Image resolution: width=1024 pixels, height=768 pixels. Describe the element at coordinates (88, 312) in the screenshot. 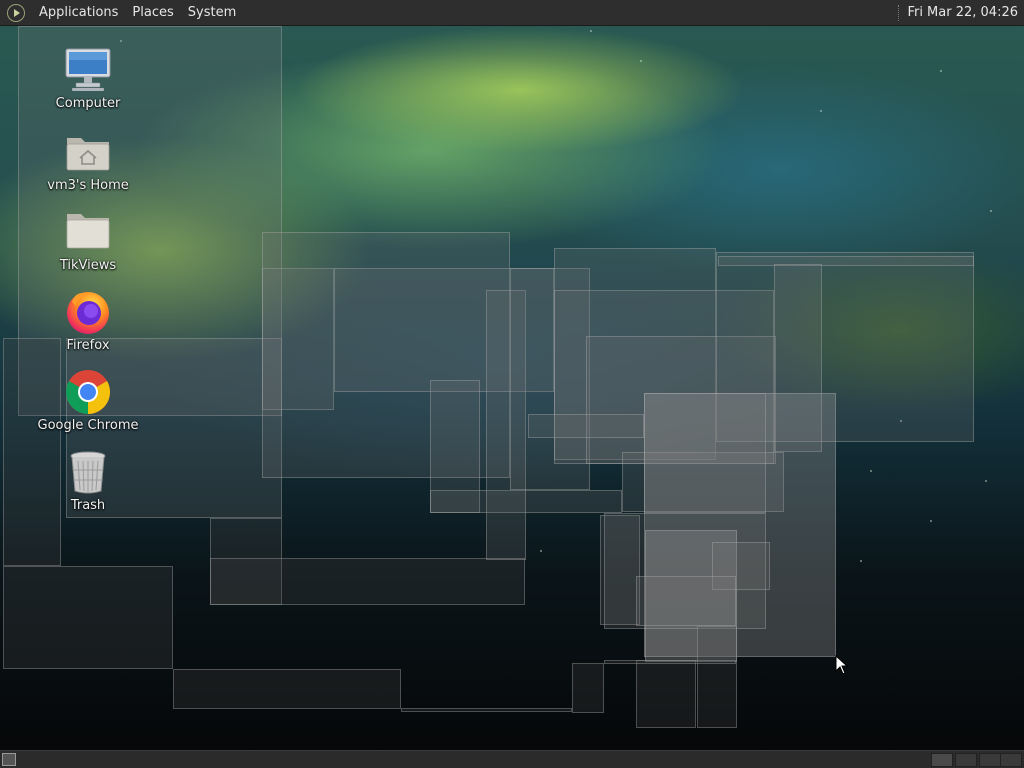

I see `firefox-icon` at that location.